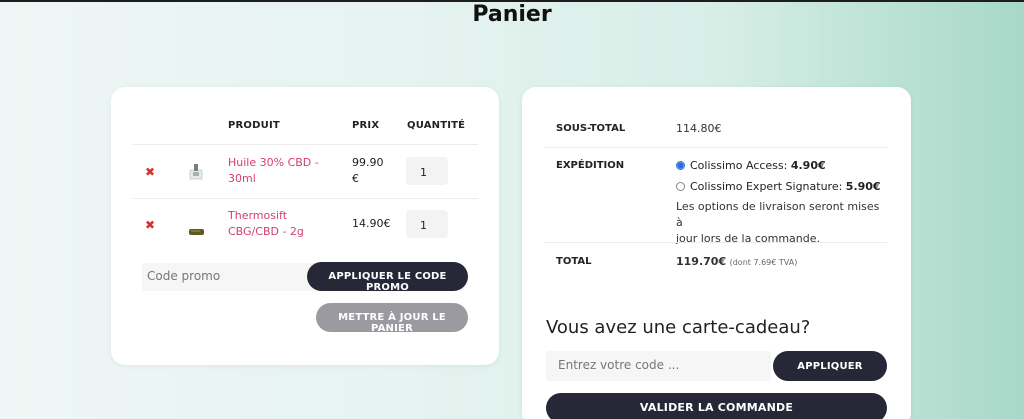 The image size is (1024, 419). Describe the element at coordinates (701, 261) in the screenshot. I see `total-amount: 119.70€` at that location.